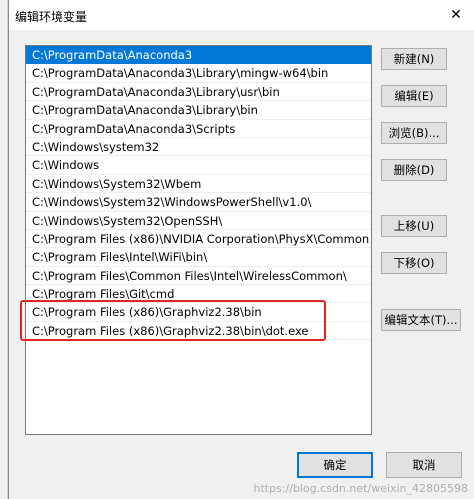 This screenshot has height=499, width=474. Describe the element at coordinates (198, 165) in the screenshot. I see `path-list-item: C:\Windows` at that location.